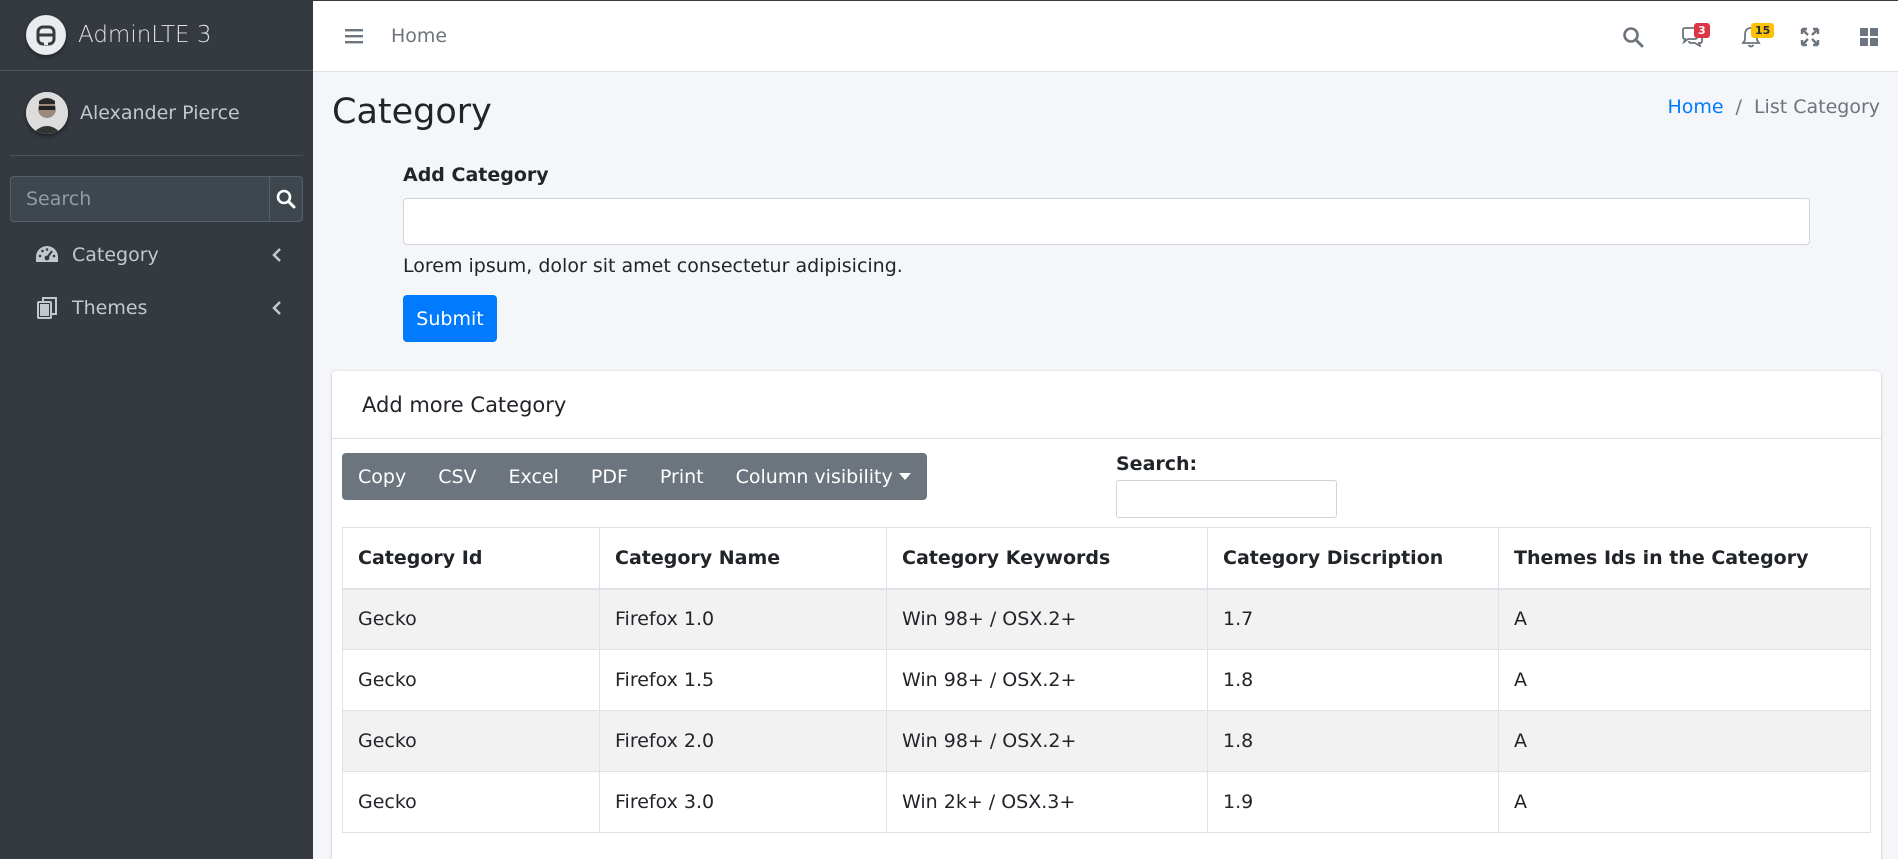 The height and width of the screenshot is (859, 1898). Describe the element at coordinates (1702, 31) in the screenshot. I see `messages-badge: 3` at that location.